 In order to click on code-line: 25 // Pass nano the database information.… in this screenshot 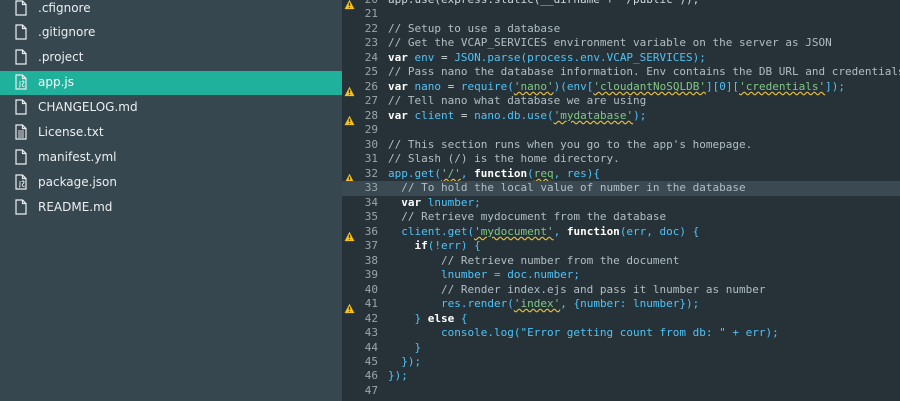, I will do `click(621, 72)`.